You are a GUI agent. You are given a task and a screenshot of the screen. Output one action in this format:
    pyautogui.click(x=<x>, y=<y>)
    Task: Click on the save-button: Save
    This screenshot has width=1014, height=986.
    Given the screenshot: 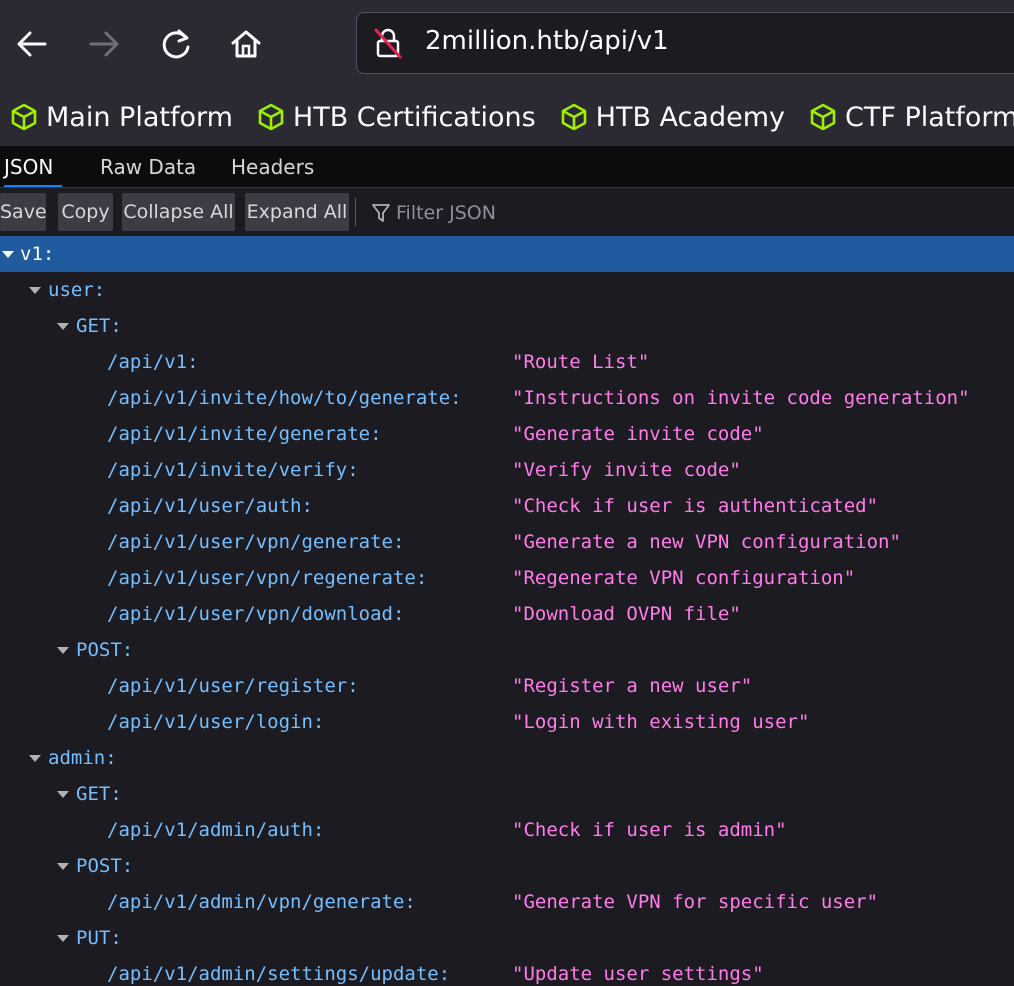 What is the action you would take?
    pyautogui.click(x=23, y=212)
    